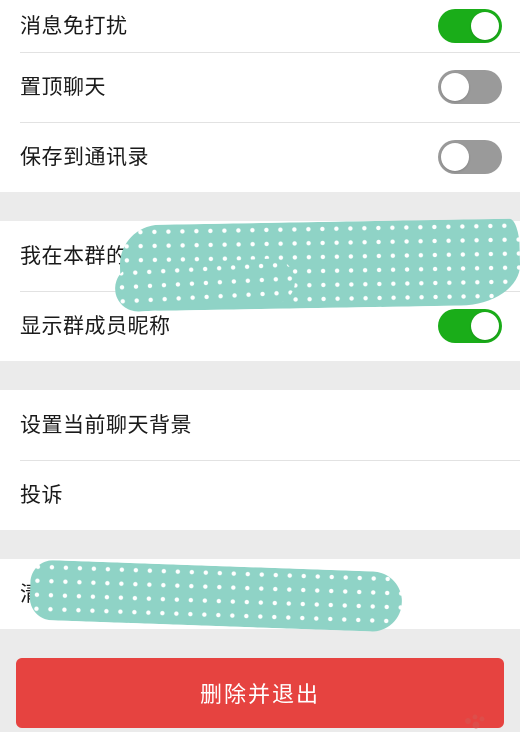 This screenshot has width=520, height=732. I want to click on row-report: 投诉, so click(260, 495).